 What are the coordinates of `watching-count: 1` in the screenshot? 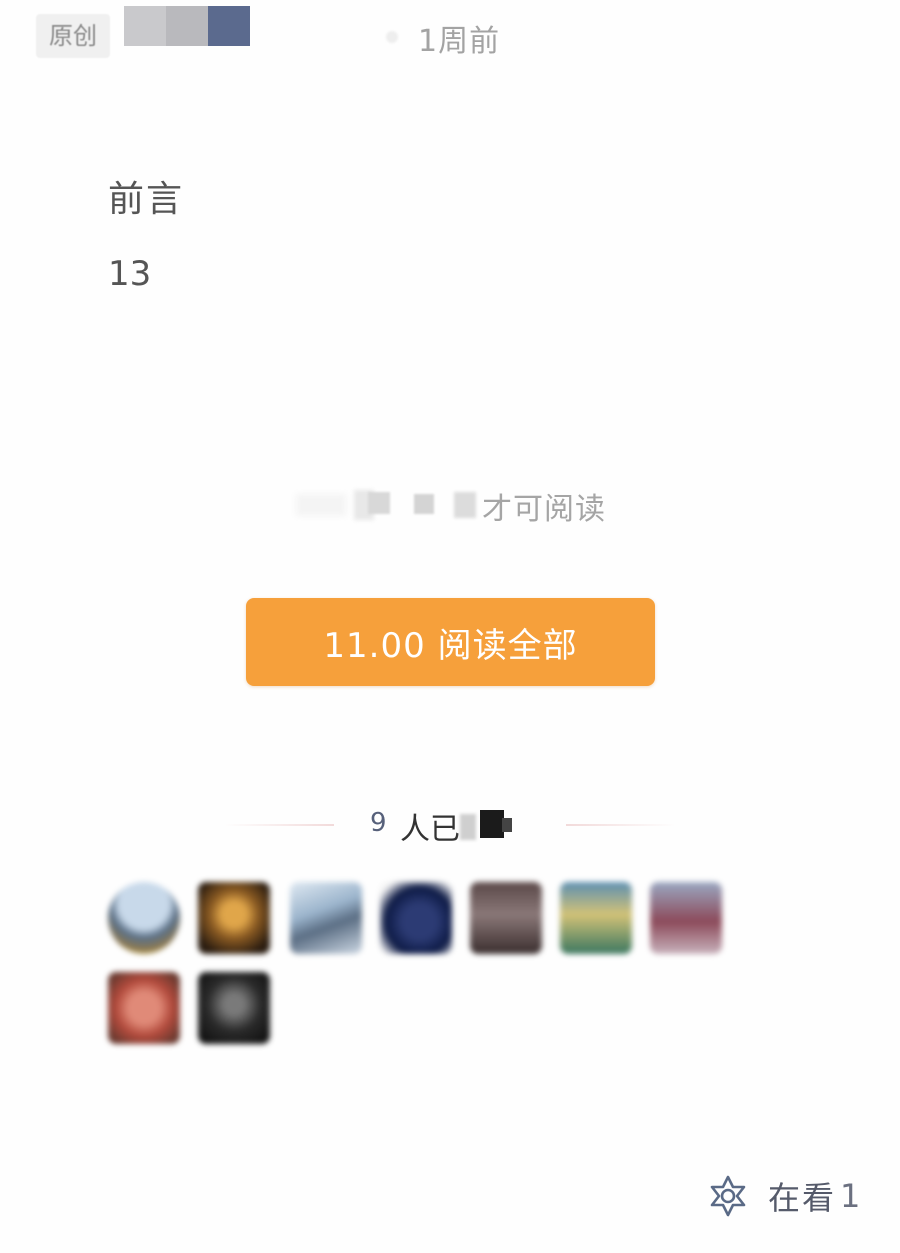 It's located at (850, 1196).